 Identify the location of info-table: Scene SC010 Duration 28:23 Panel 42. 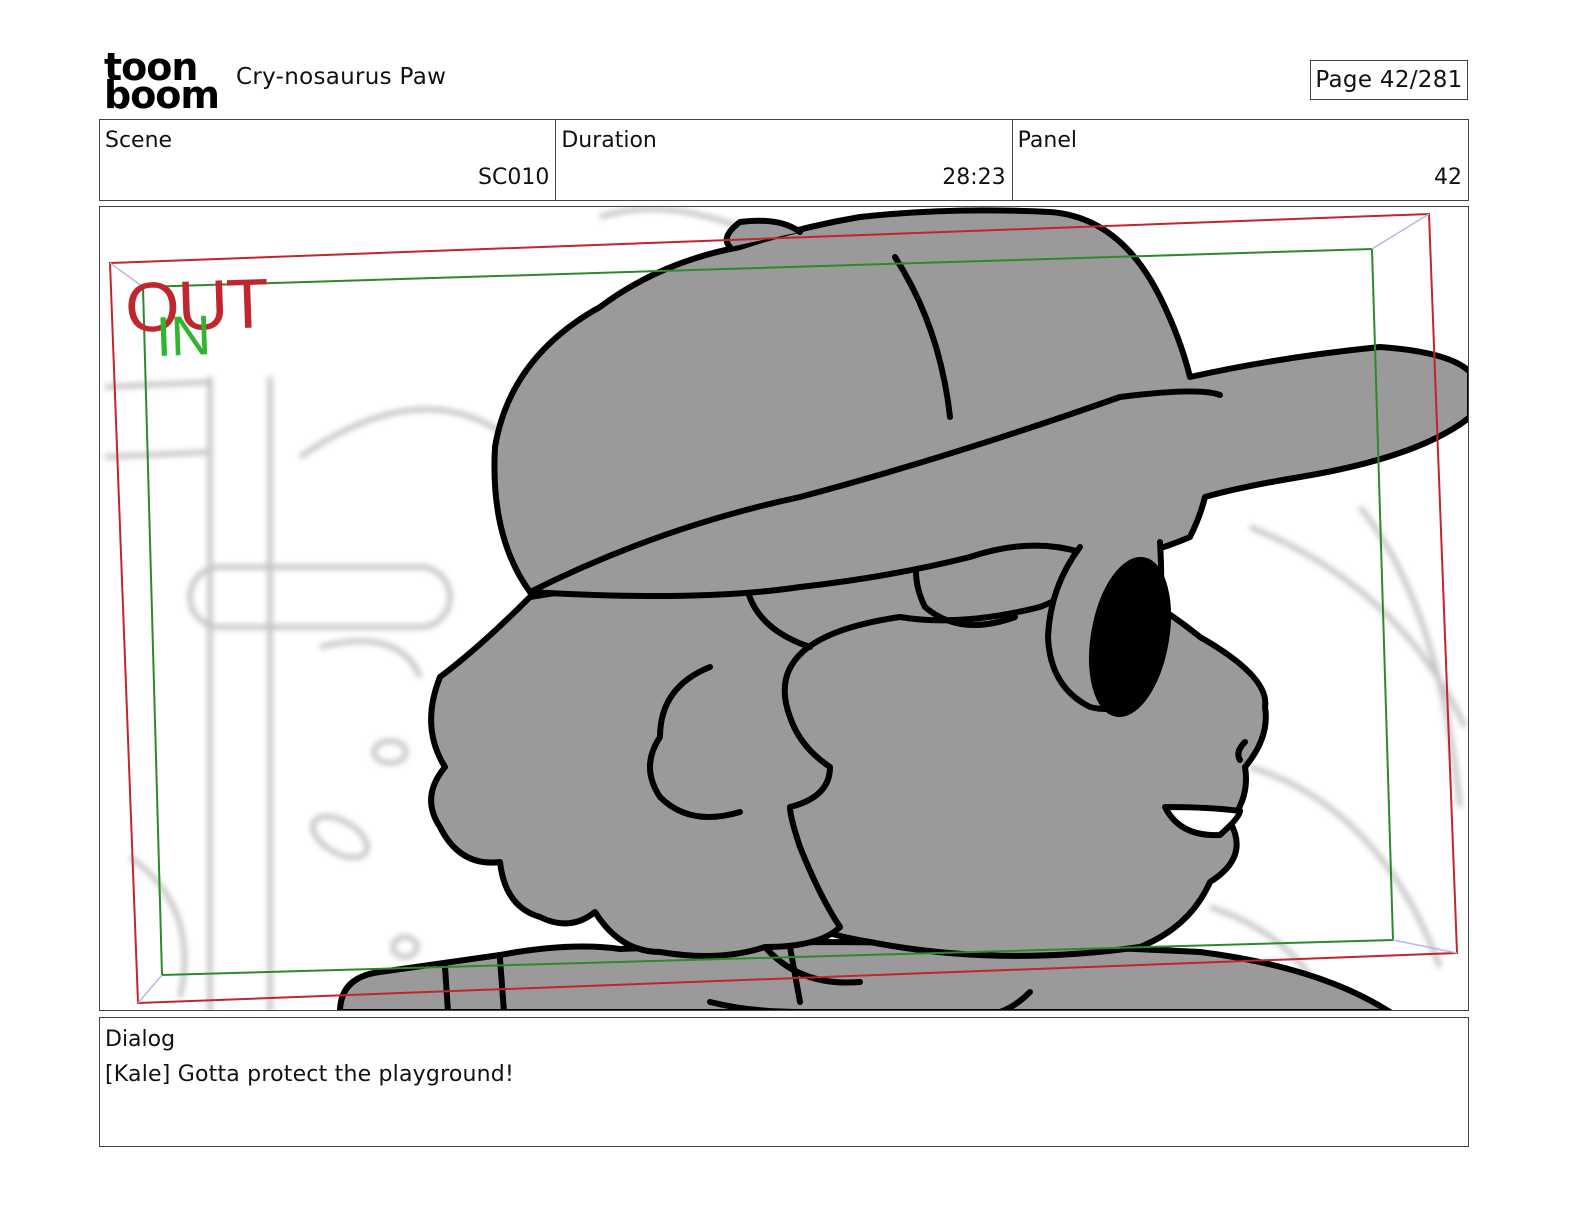
(784, 160).